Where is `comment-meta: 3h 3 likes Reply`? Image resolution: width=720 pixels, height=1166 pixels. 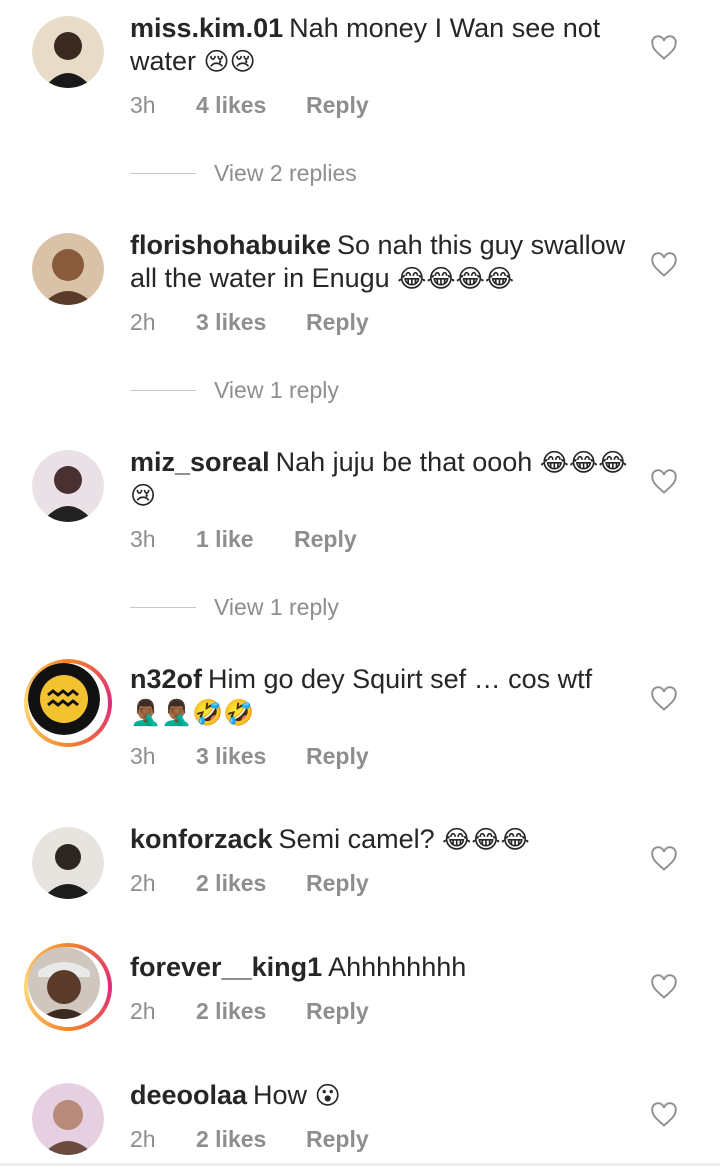 comment-meta: 3h 3 likes Reply is located at coordinates (249, 756).